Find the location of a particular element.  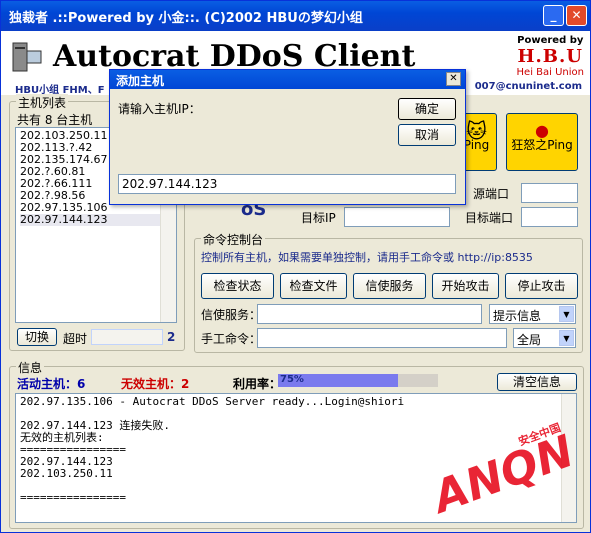

dialog-ok-button: 确定 is located at coordinates (427, 109).